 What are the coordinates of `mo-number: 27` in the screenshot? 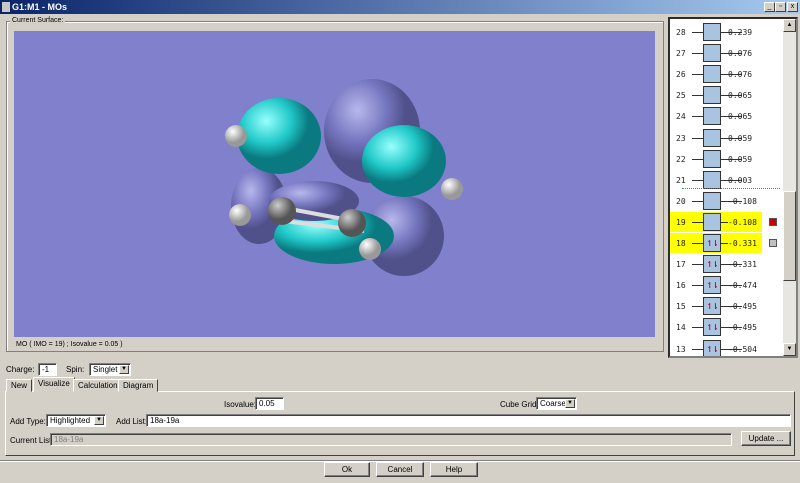 It's located at (681, 54).